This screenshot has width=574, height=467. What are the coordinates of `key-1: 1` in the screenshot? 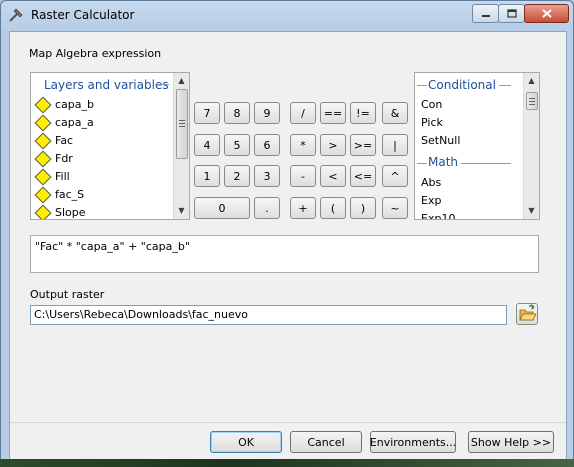 It's located at (207, 176).